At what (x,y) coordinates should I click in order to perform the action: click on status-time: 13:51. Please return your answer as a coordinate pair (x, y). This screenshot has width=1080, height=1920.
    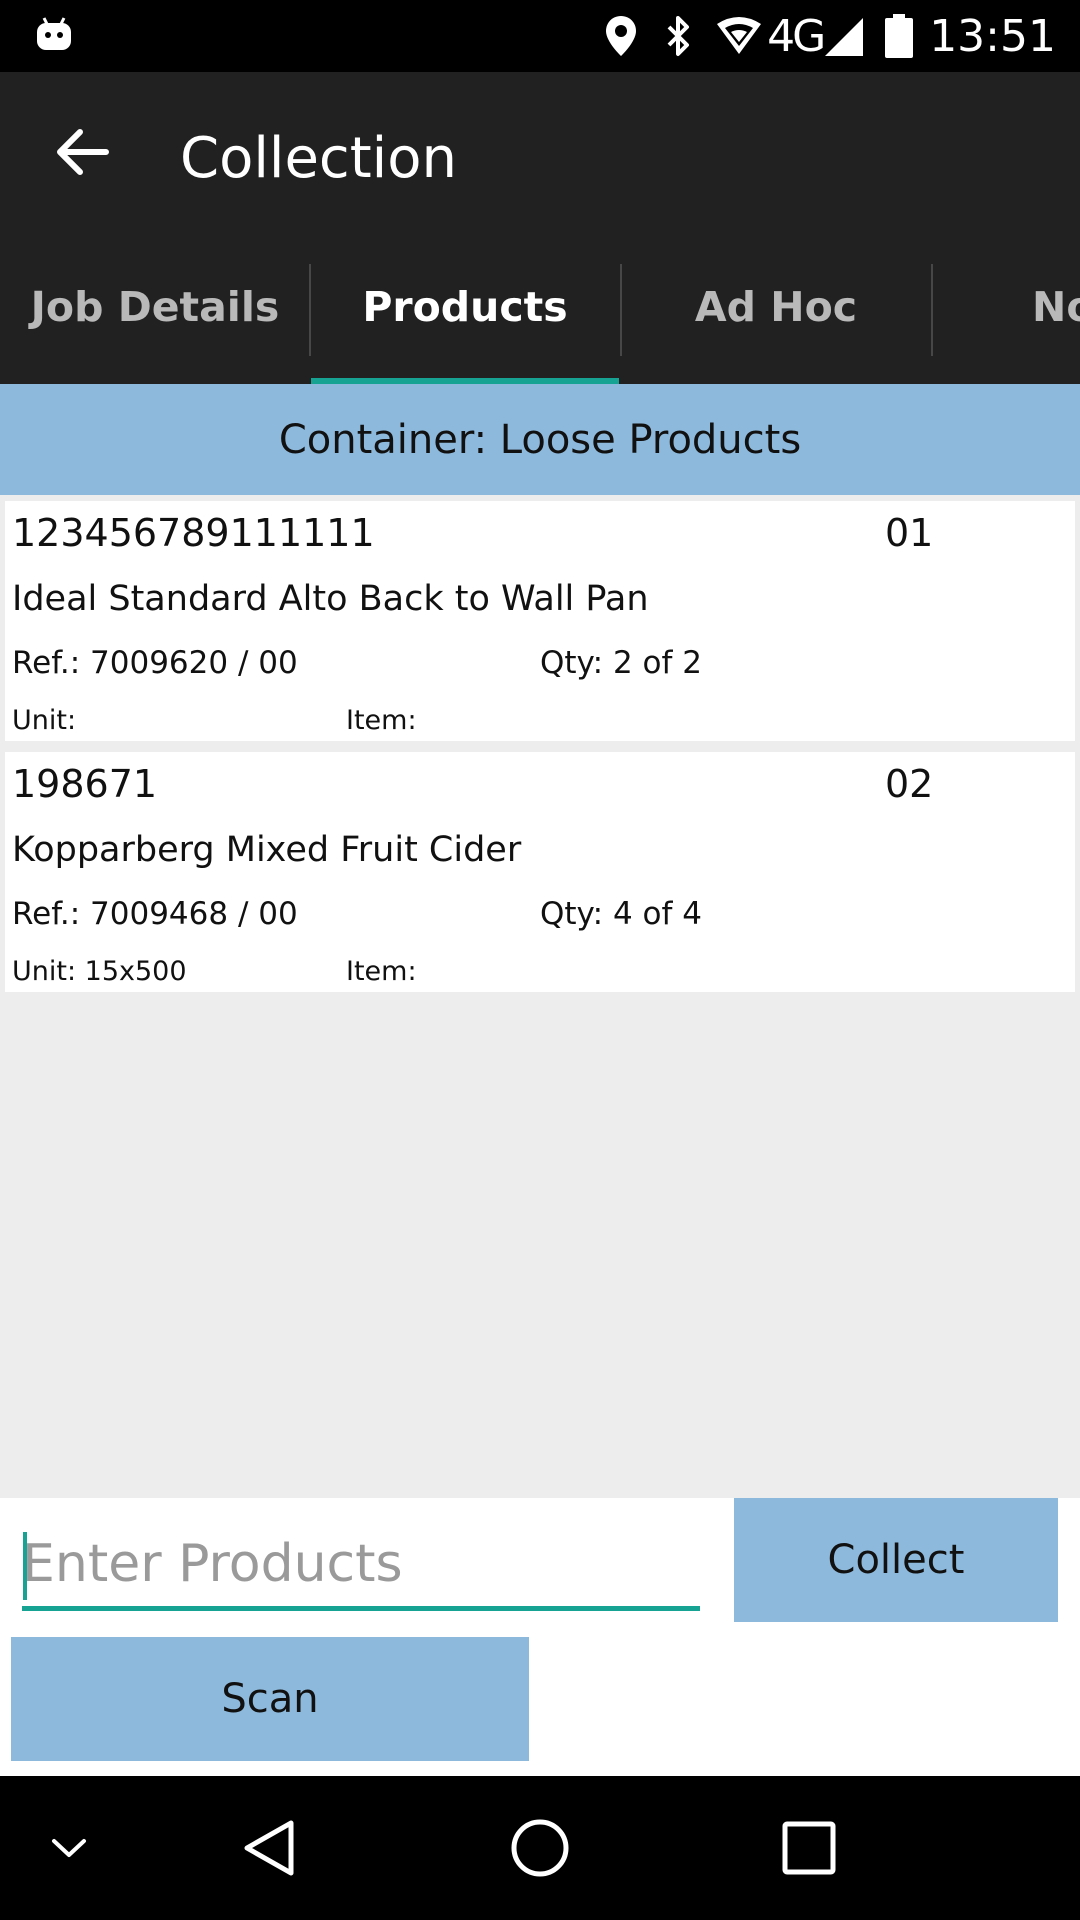
    Looking at the image, I should click on (992, 36).